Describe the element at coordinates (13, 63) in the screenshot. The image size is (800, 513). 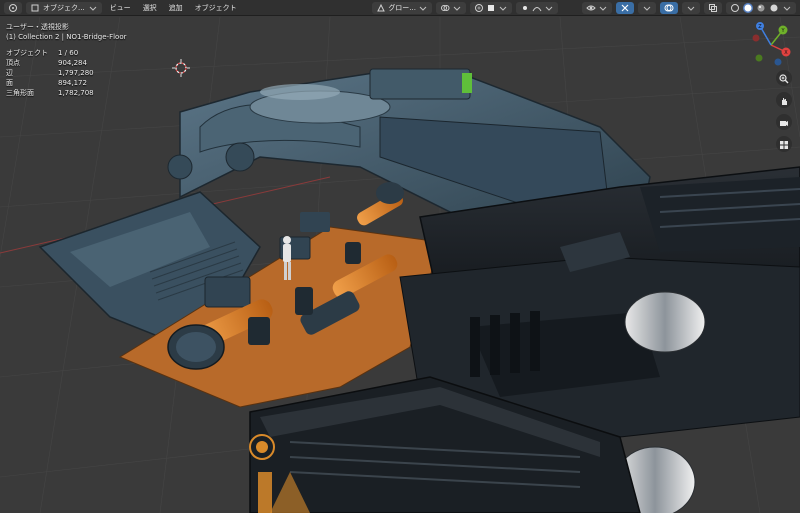
I see `stat-label: 頂点` at that location.